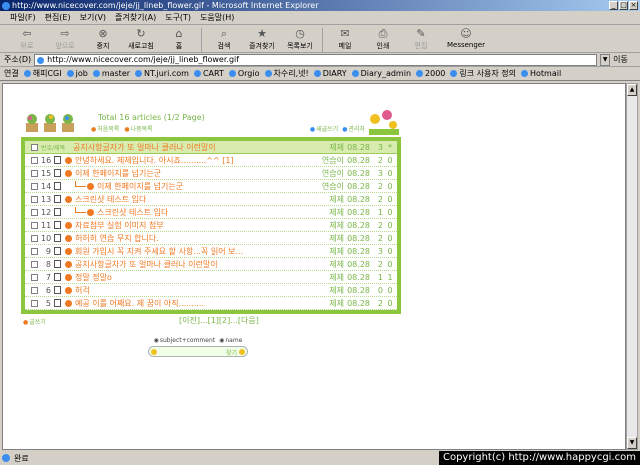 This screenshot has height=465, width=640. I want to click on link-item: 링크 사용자 정의, so click(483, 73).